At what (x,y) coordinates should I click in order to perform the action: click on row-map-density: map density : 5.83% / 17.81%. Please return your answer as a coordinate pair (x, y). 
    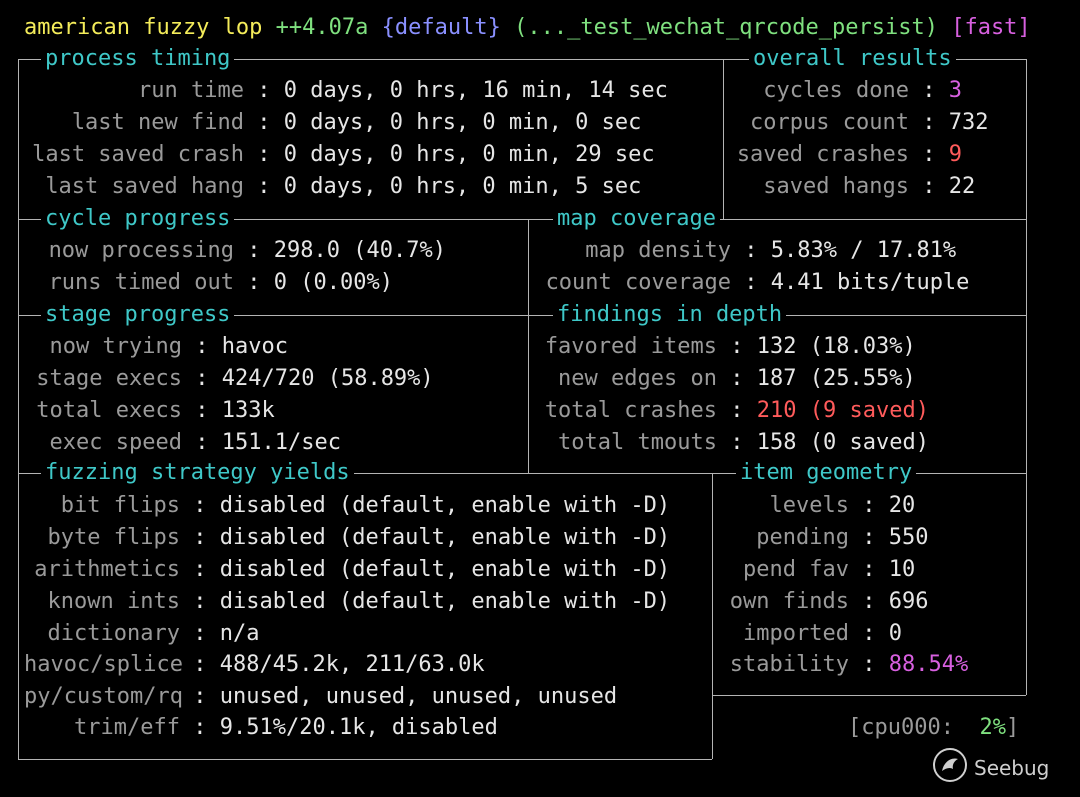
    Looking at the image, I should click on (771, 250).